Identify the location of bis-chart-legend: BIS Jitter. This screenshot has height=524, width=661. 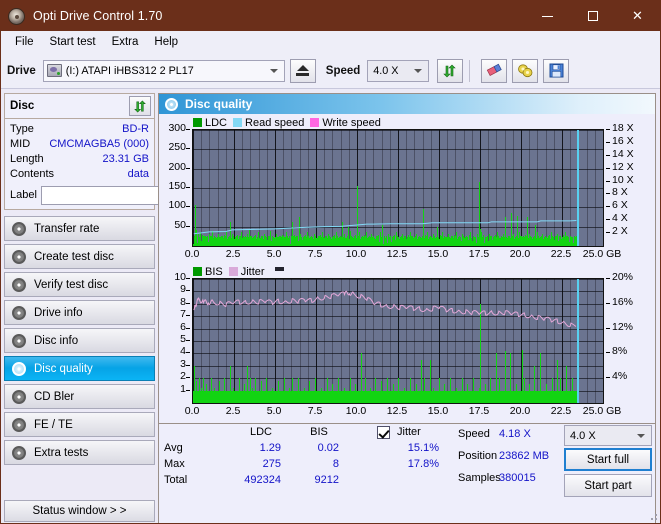
(407, 271).